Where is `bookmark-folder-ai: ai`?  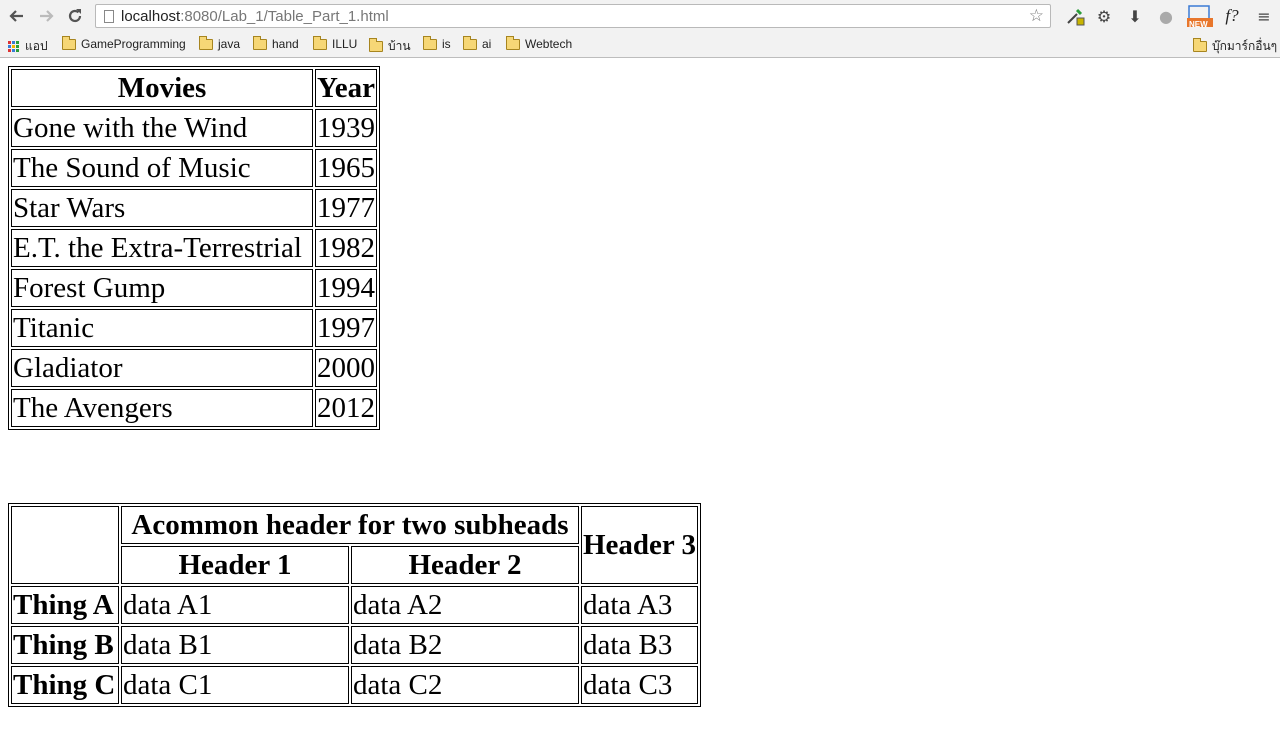
bookmark-folder-ai: ai is located at coordinates (477, 43).